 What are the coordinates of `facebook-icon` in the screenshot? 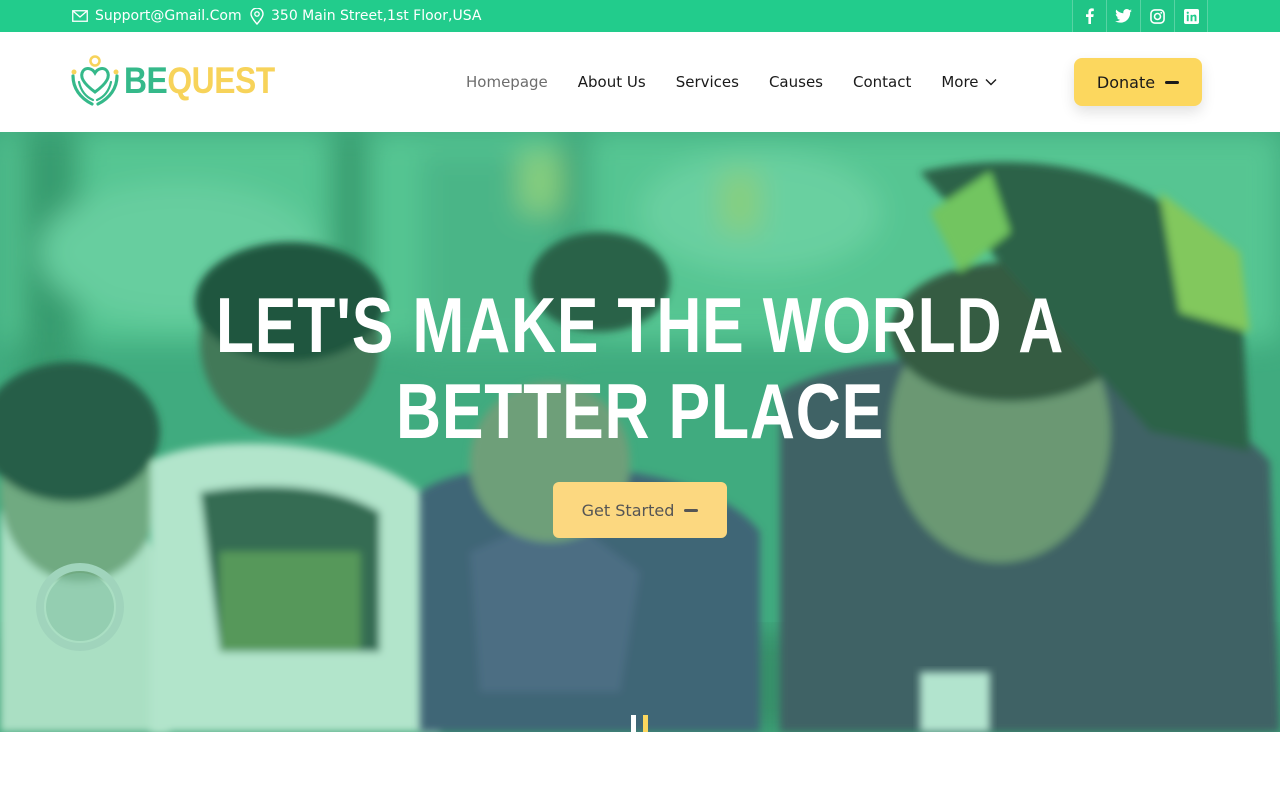 It's located at (1090, 16).